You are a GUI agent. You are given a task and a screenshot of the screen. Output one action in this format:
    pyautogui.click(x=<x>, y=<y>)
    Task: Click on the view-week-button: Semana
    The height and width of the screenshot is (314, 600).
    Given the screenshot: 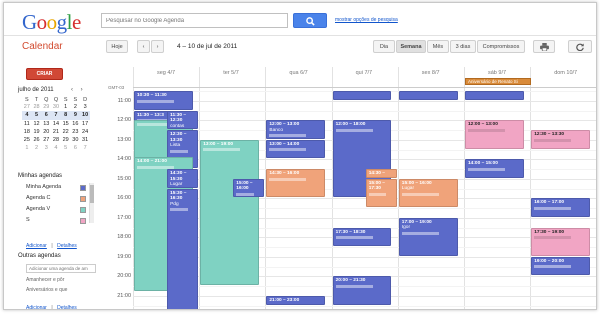 What is the action you would take?
    pyautogui.click(x=411, y=46)
    